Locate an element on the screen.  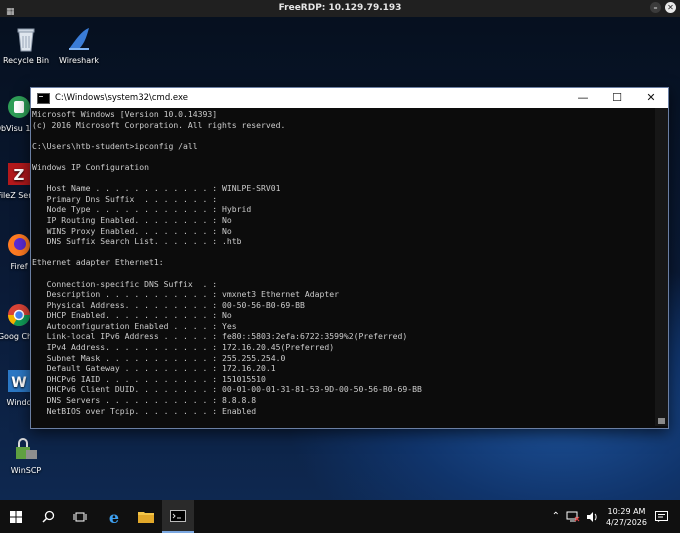
start-icon is located at coordinates (16, 516).